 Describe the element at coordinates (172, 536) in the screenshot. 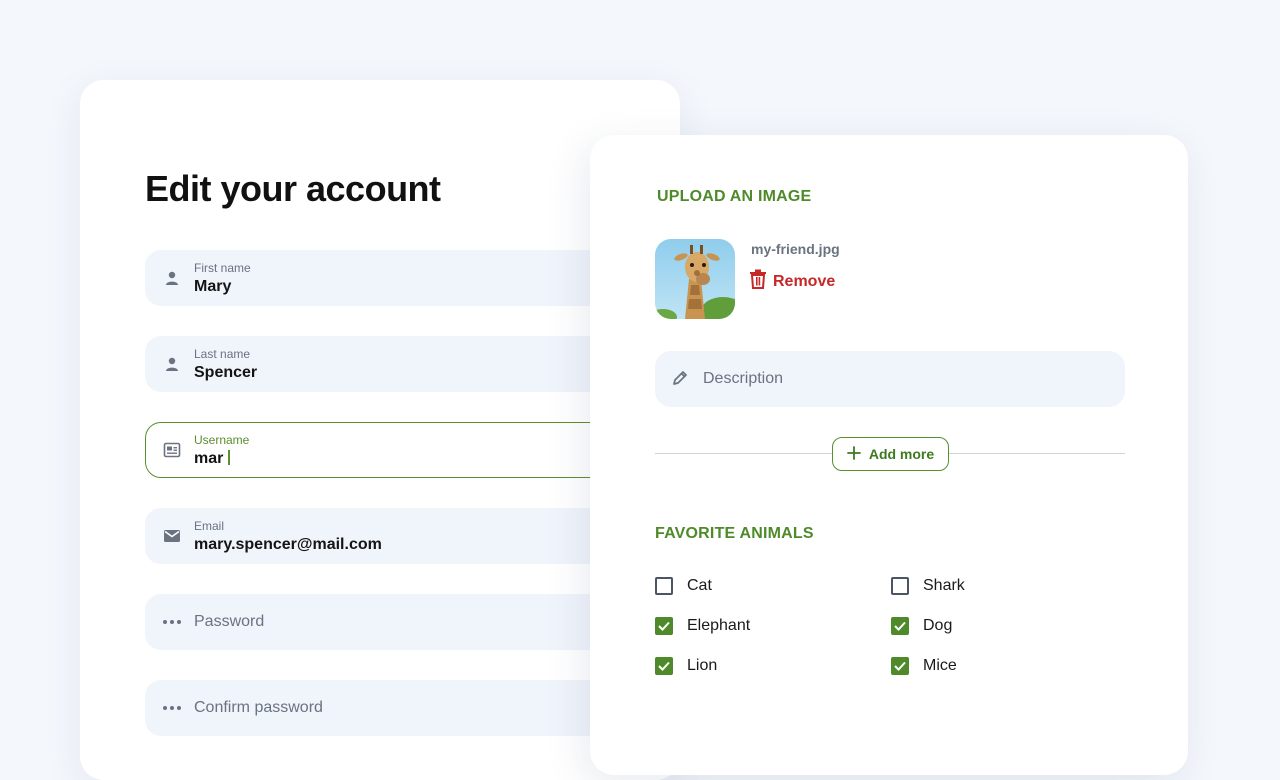

I see `mail-icon` at that location.